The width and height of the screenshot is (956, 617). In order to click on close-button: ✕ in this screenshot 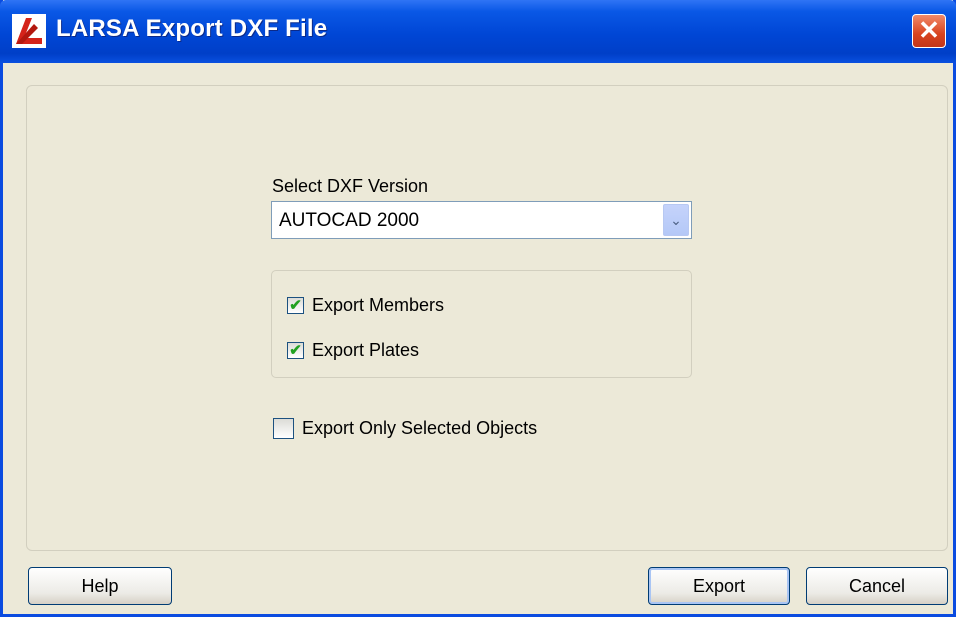, I will do `click(929, 31)`.